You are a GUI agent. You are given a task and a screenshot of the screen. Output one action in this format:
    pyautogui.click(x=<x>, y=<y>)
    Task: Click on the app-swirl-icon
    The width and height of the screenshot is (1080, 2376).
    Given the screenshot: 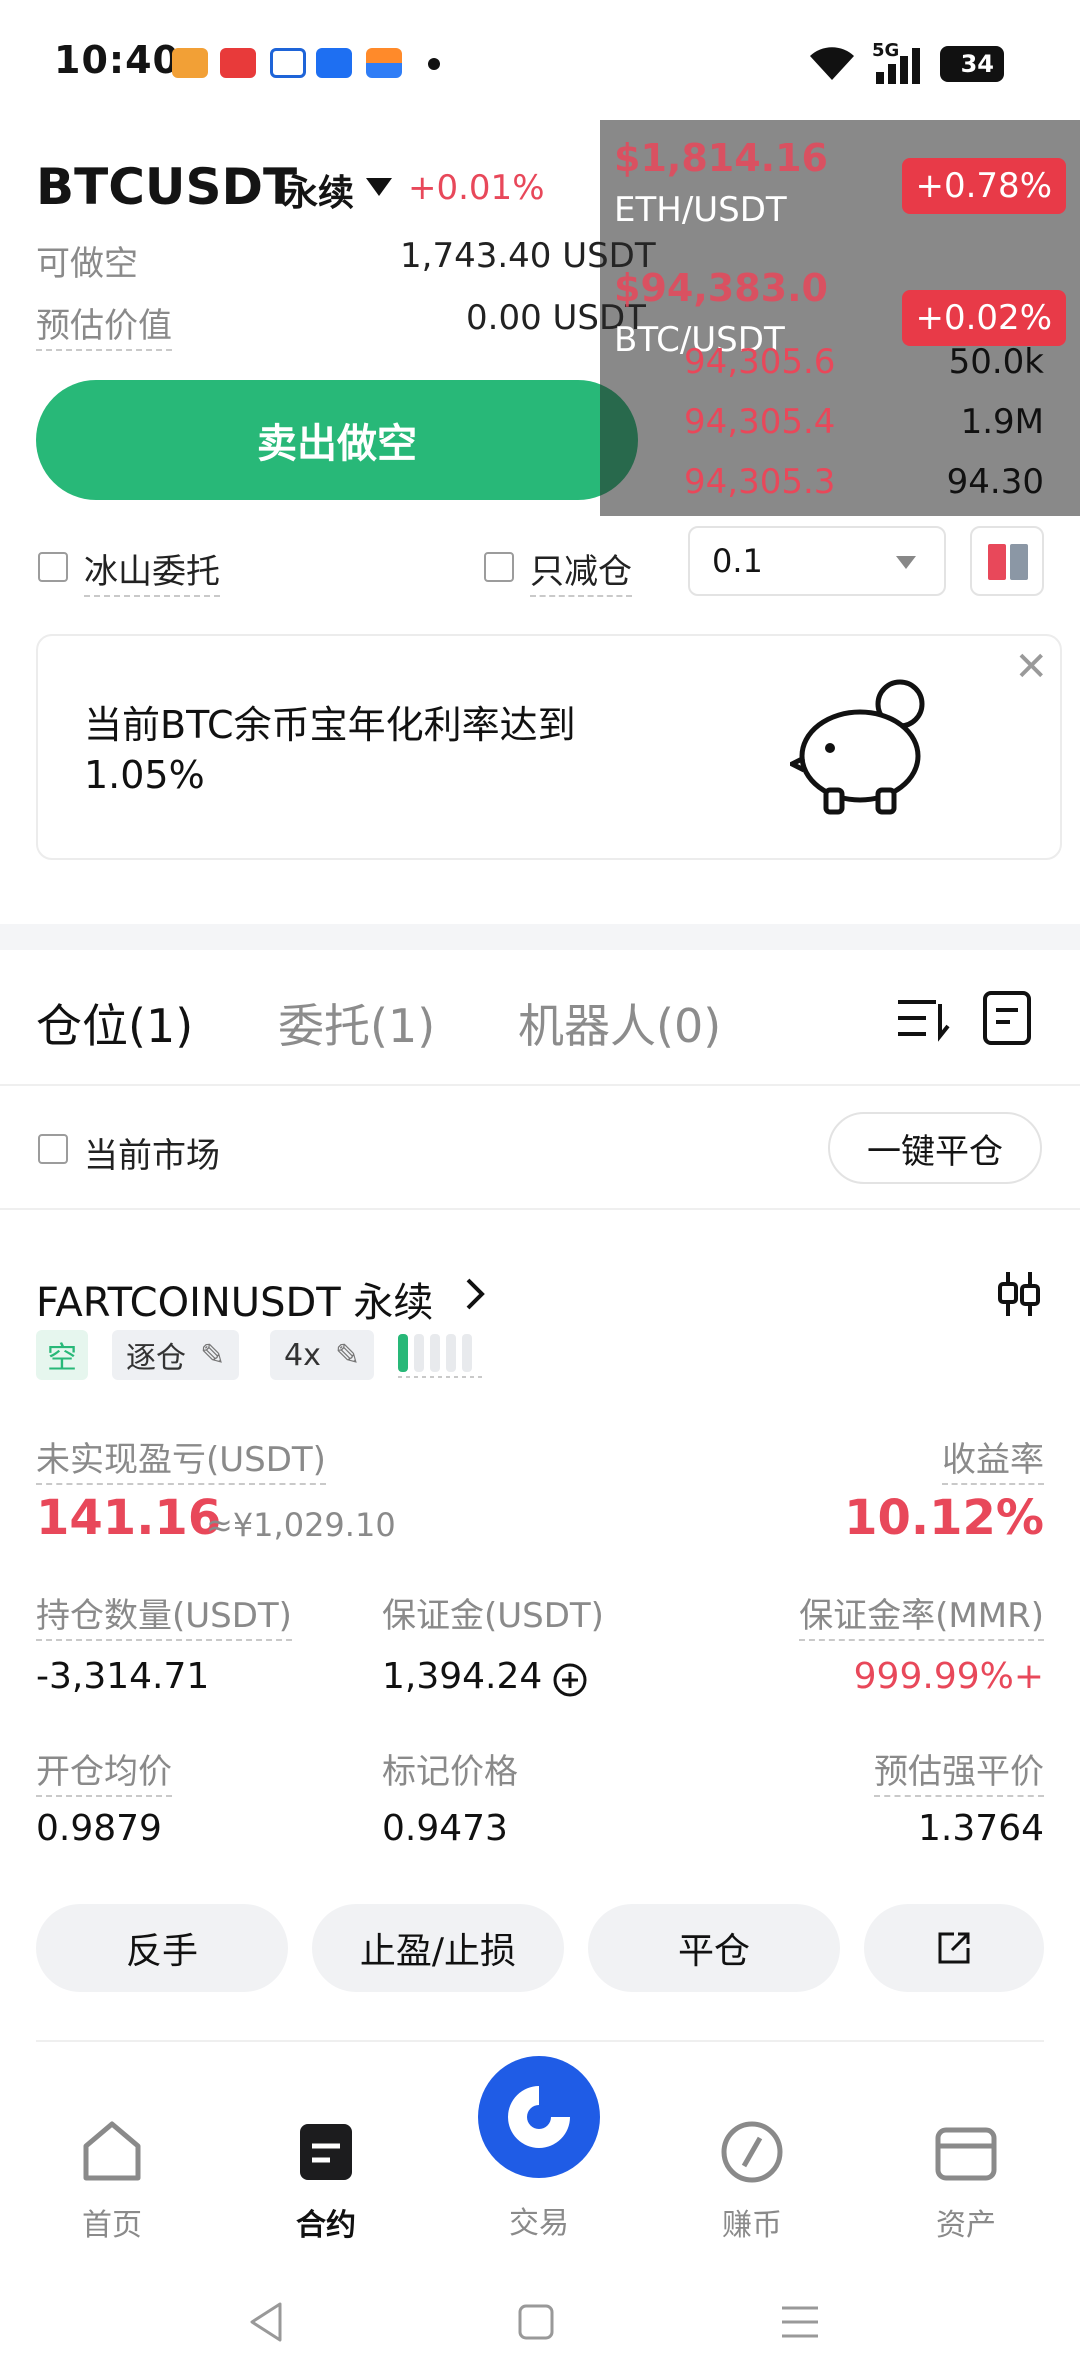 What is the action you would take?
    pyautogui.click(x=288, y=63)
    